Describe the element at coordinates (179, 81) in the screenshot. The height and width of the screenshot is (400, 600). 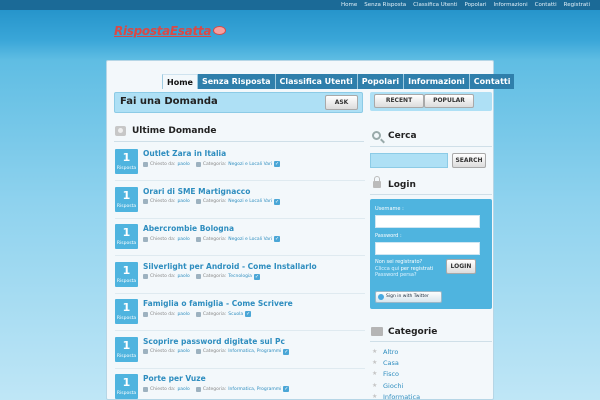
I see `tab-home: Home` at that location.